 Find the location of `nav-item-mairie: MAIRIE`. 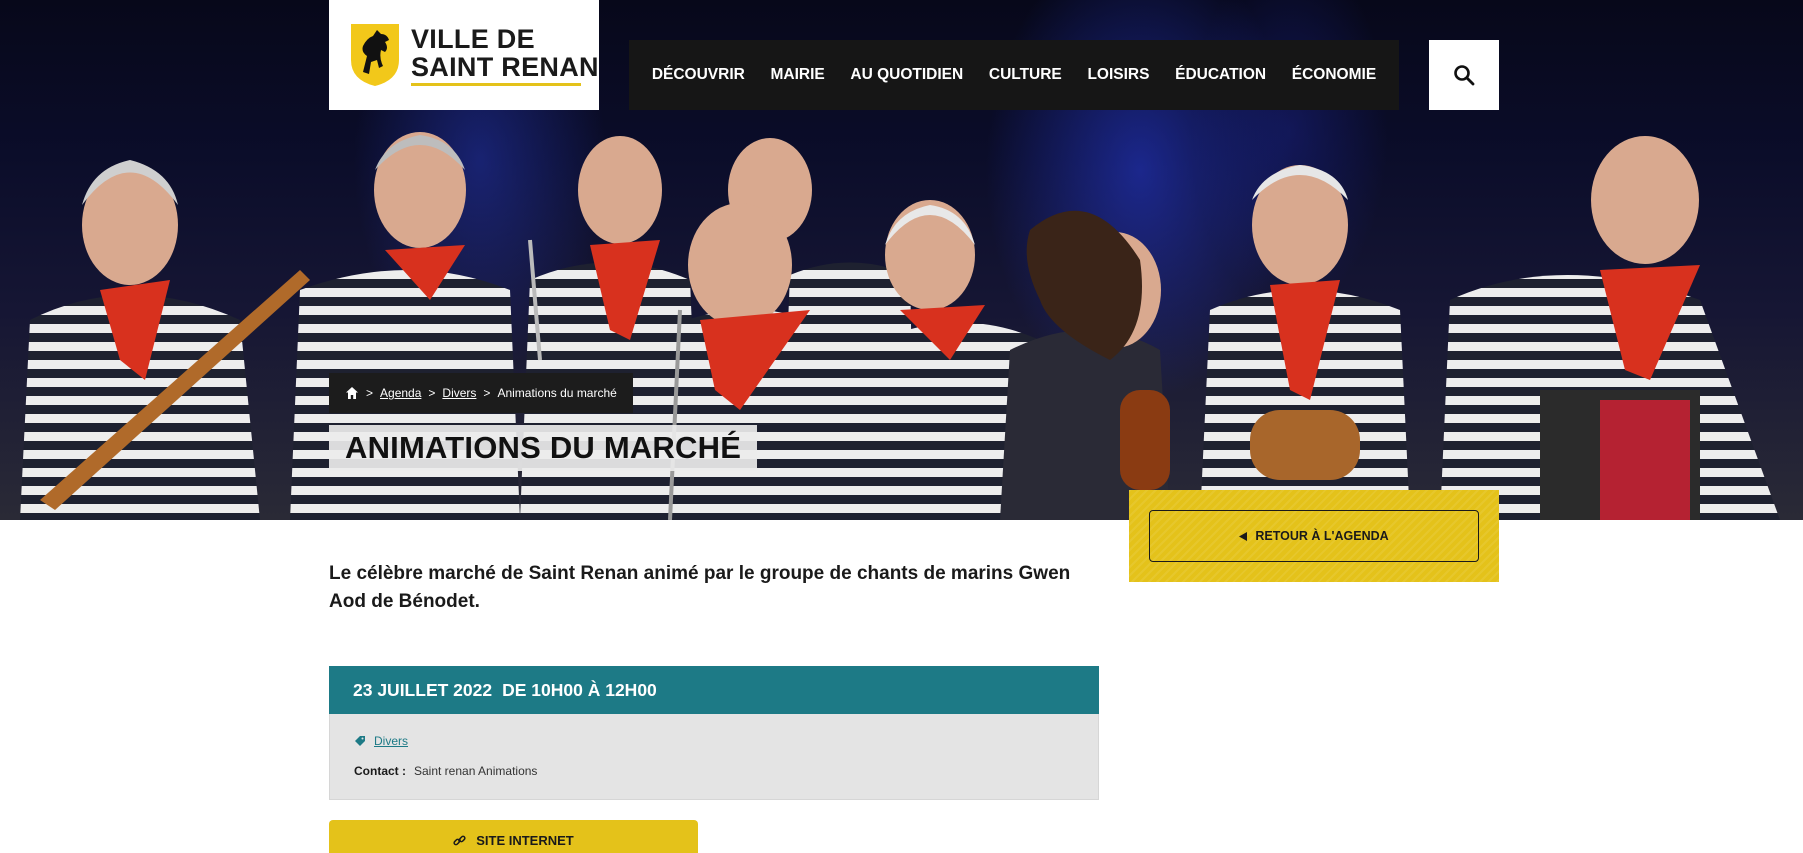

nav-item-mairie: MAIRIE is located at coordinates (798, 75).